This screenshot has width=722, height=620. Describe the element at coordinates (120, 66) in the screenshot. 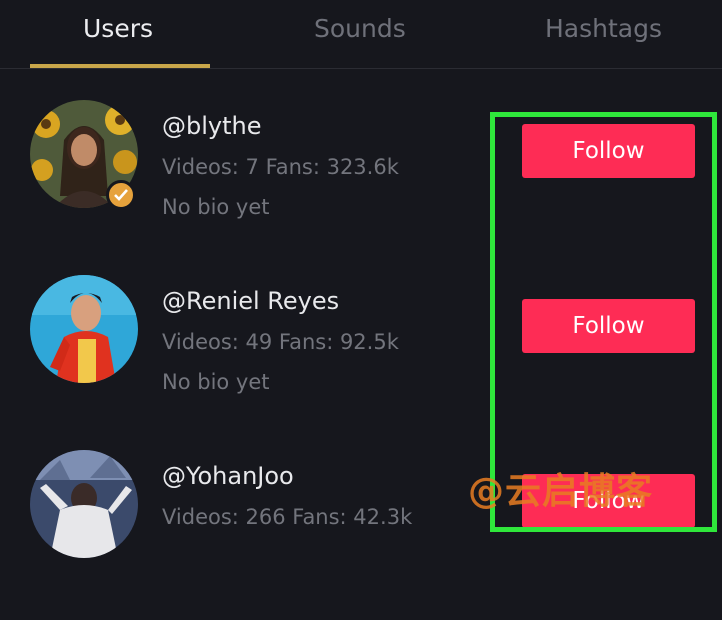

I see `active-tab-indicator` at that location.